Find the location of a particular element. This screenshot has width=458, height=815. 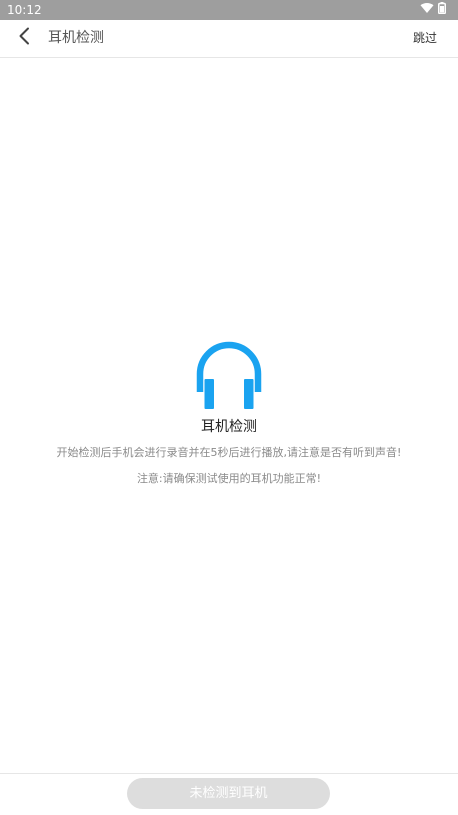

page-title: 耳机检测 is located at coordinates (76, 38).